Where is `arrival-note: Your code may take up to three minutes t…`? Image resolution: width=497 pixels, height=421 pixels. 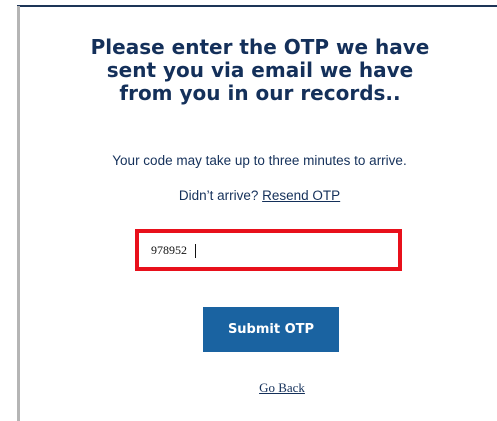 arrival-note: Your code may take up to three minutes t… is located at coordinates (259, 160).